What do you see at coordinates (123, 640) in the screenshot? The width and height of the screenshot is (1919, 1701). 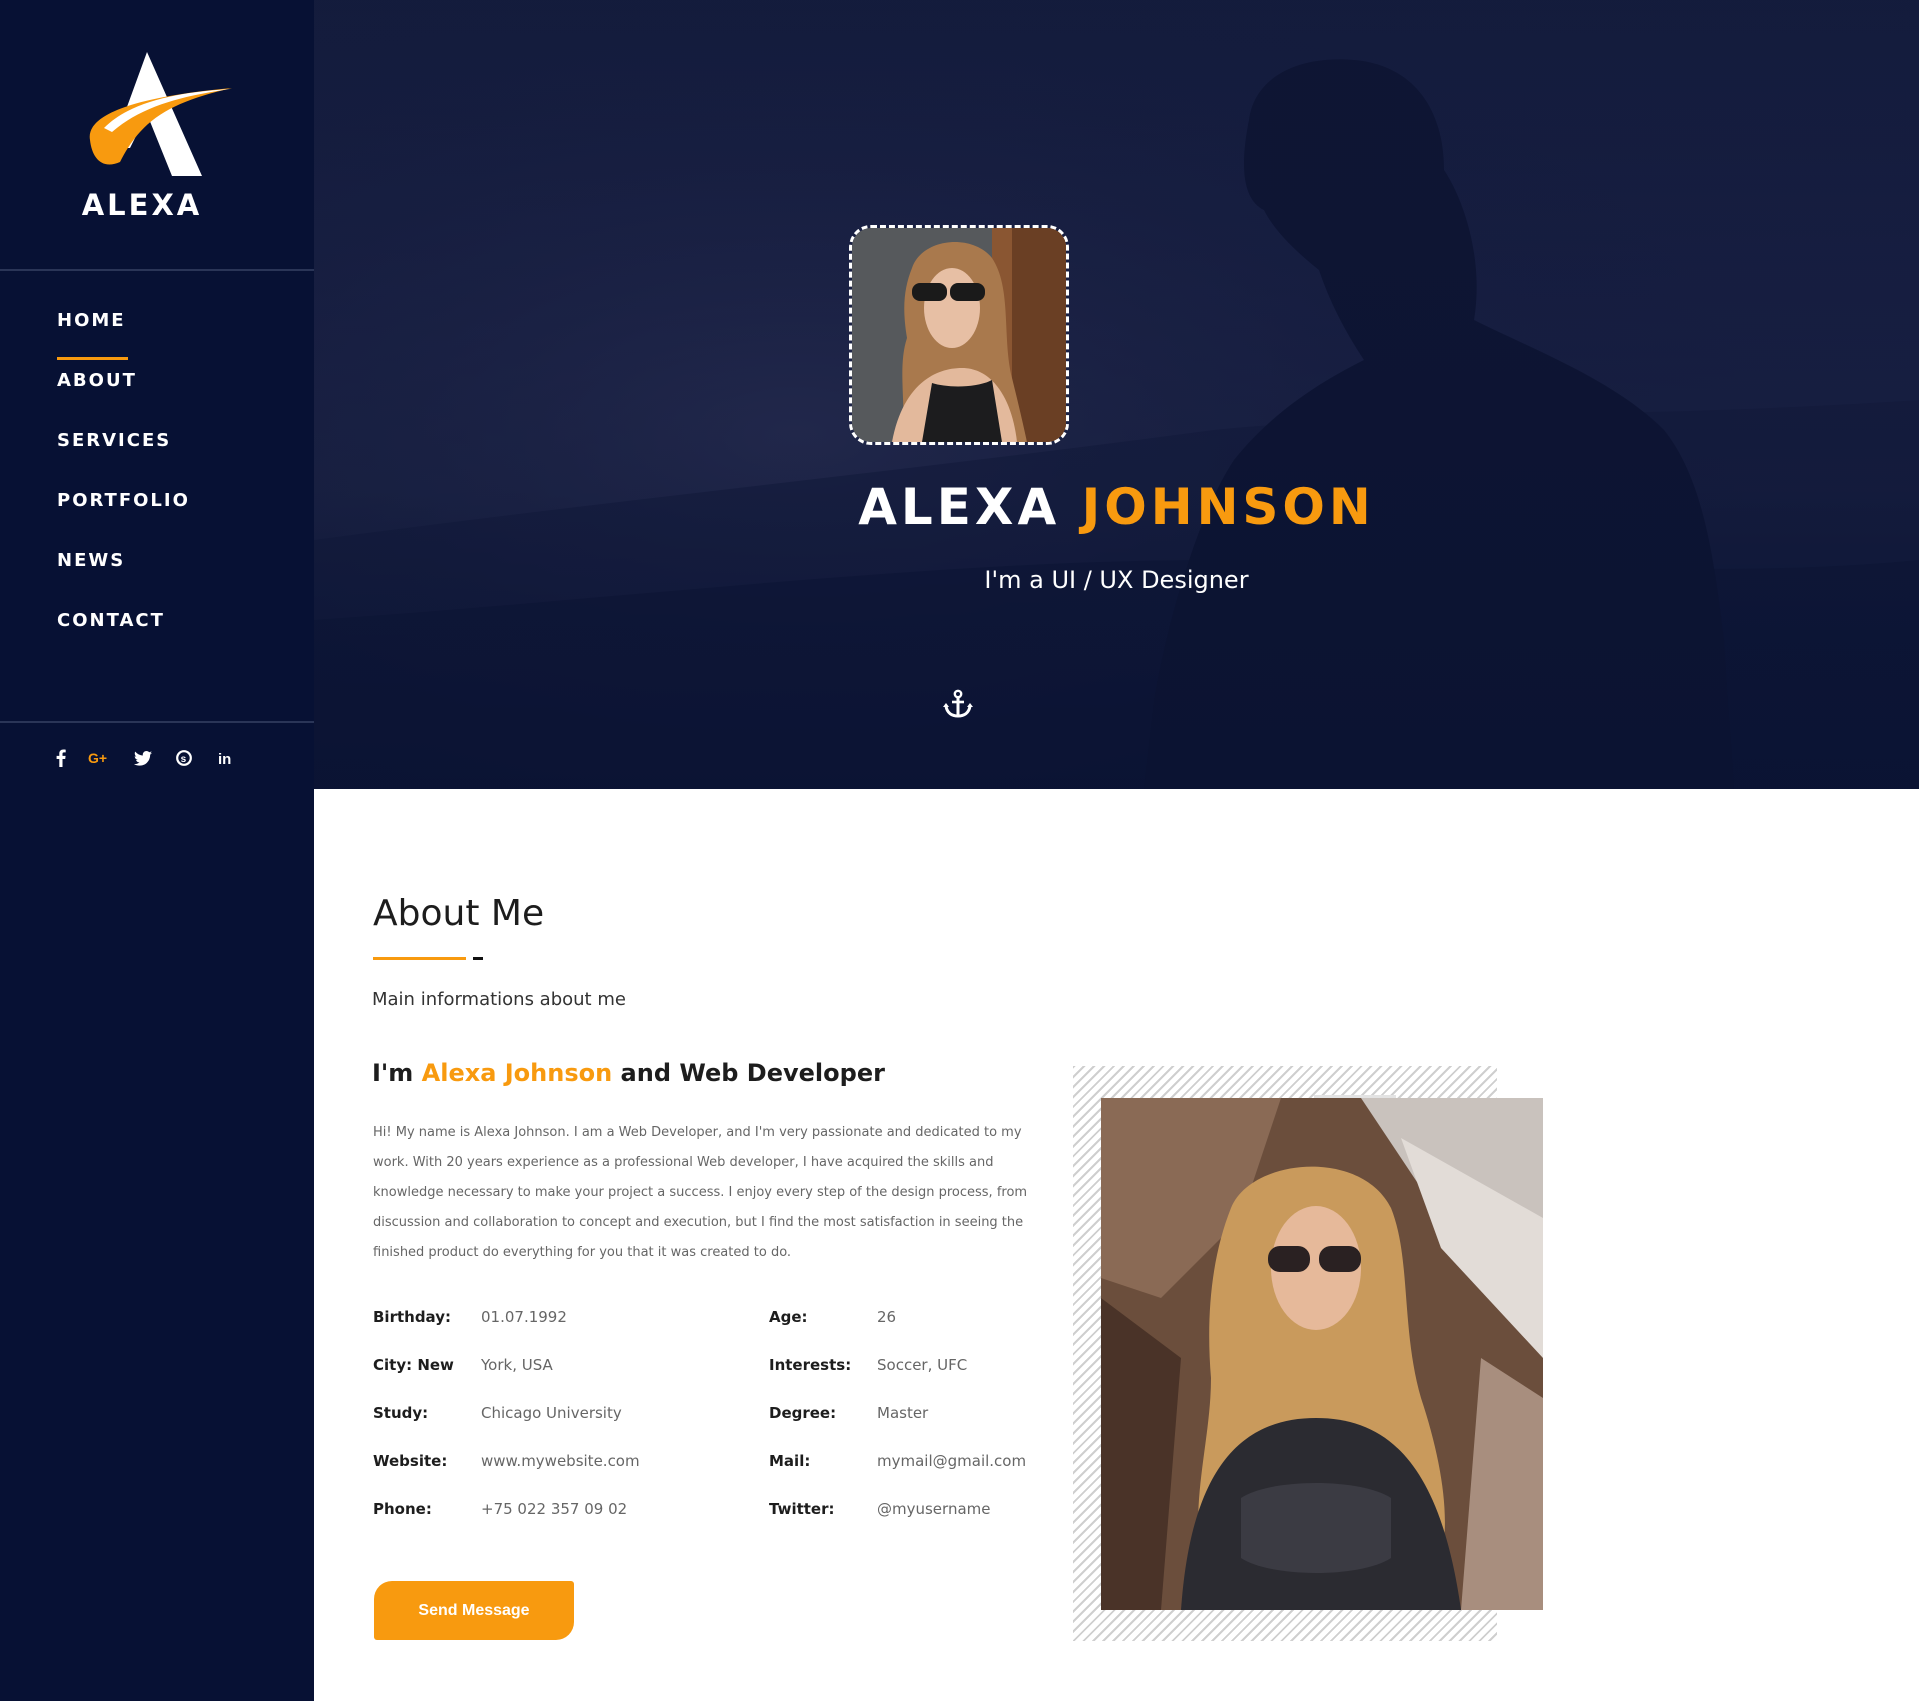 I see `nav-item-contact: CONTACT` at bounding box center [123, 640].